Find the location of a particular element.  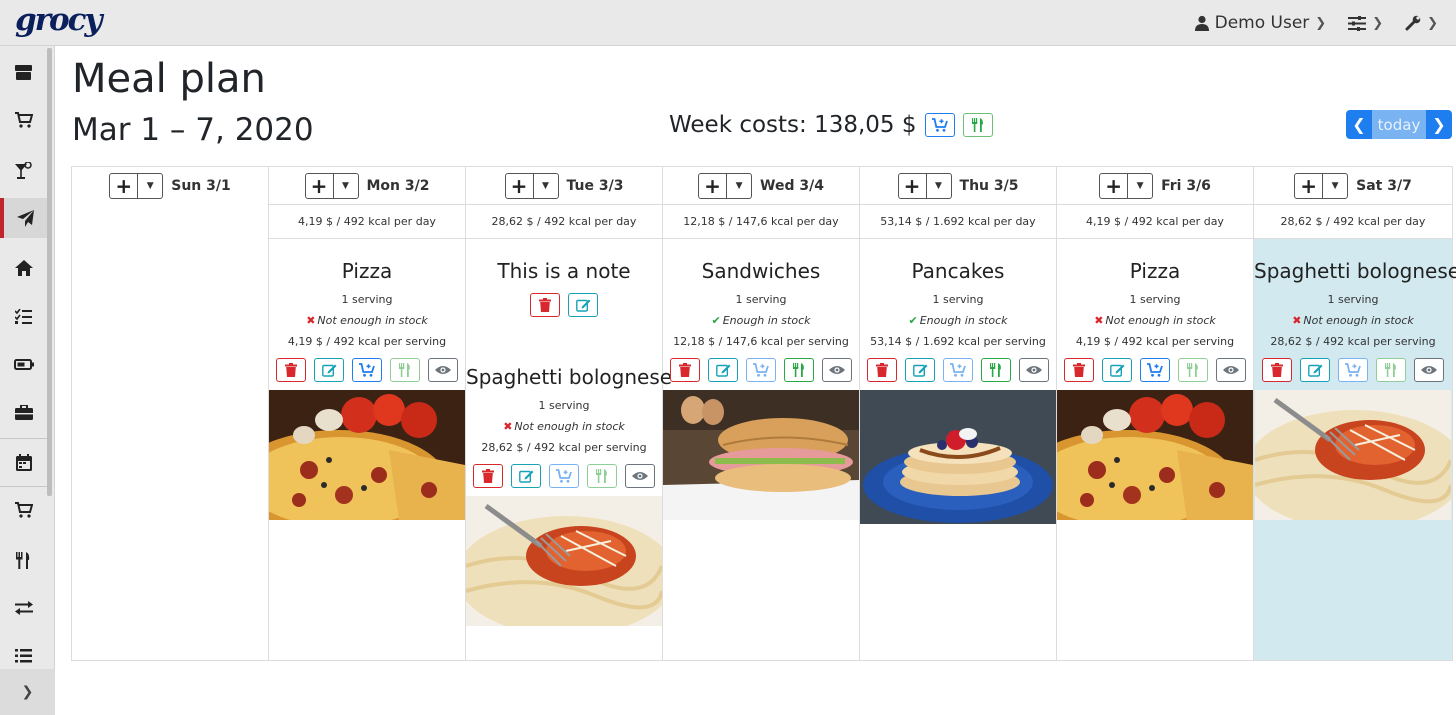

day-label: Sun 3/1 is located at coordinates (201, 185).